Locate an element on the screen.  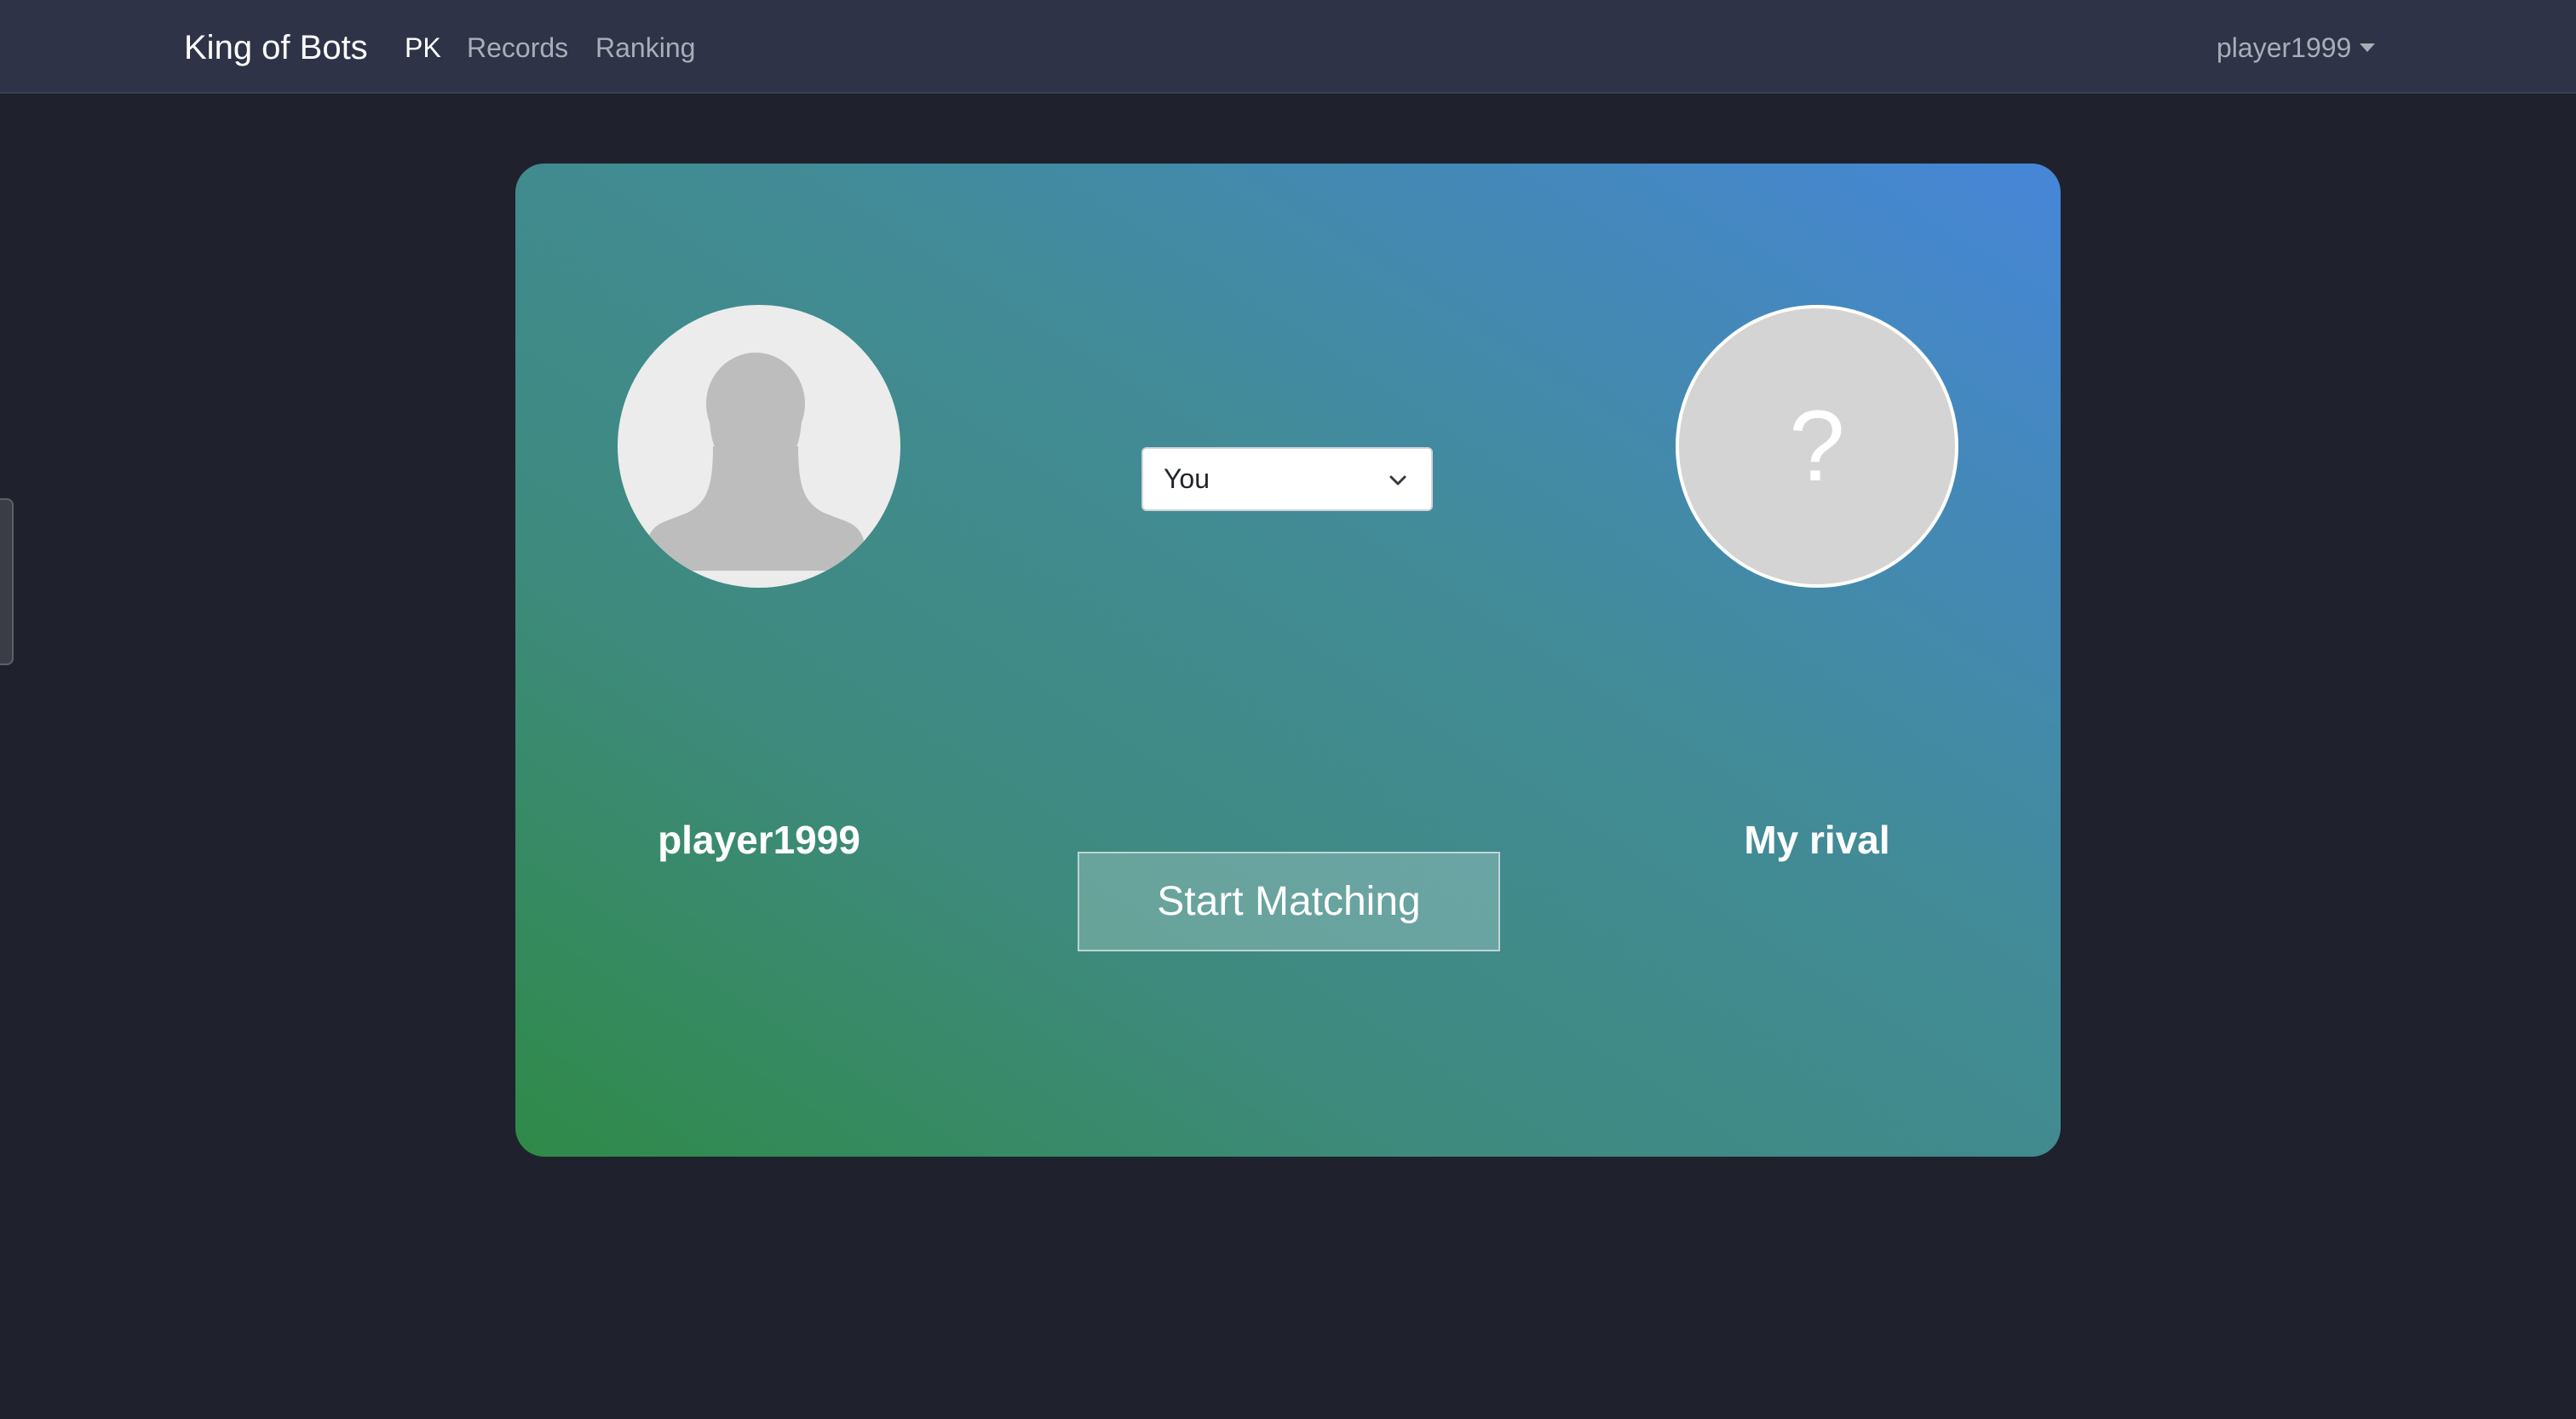
bot-select-dropdown: You is located at coordinates (1287, 479).